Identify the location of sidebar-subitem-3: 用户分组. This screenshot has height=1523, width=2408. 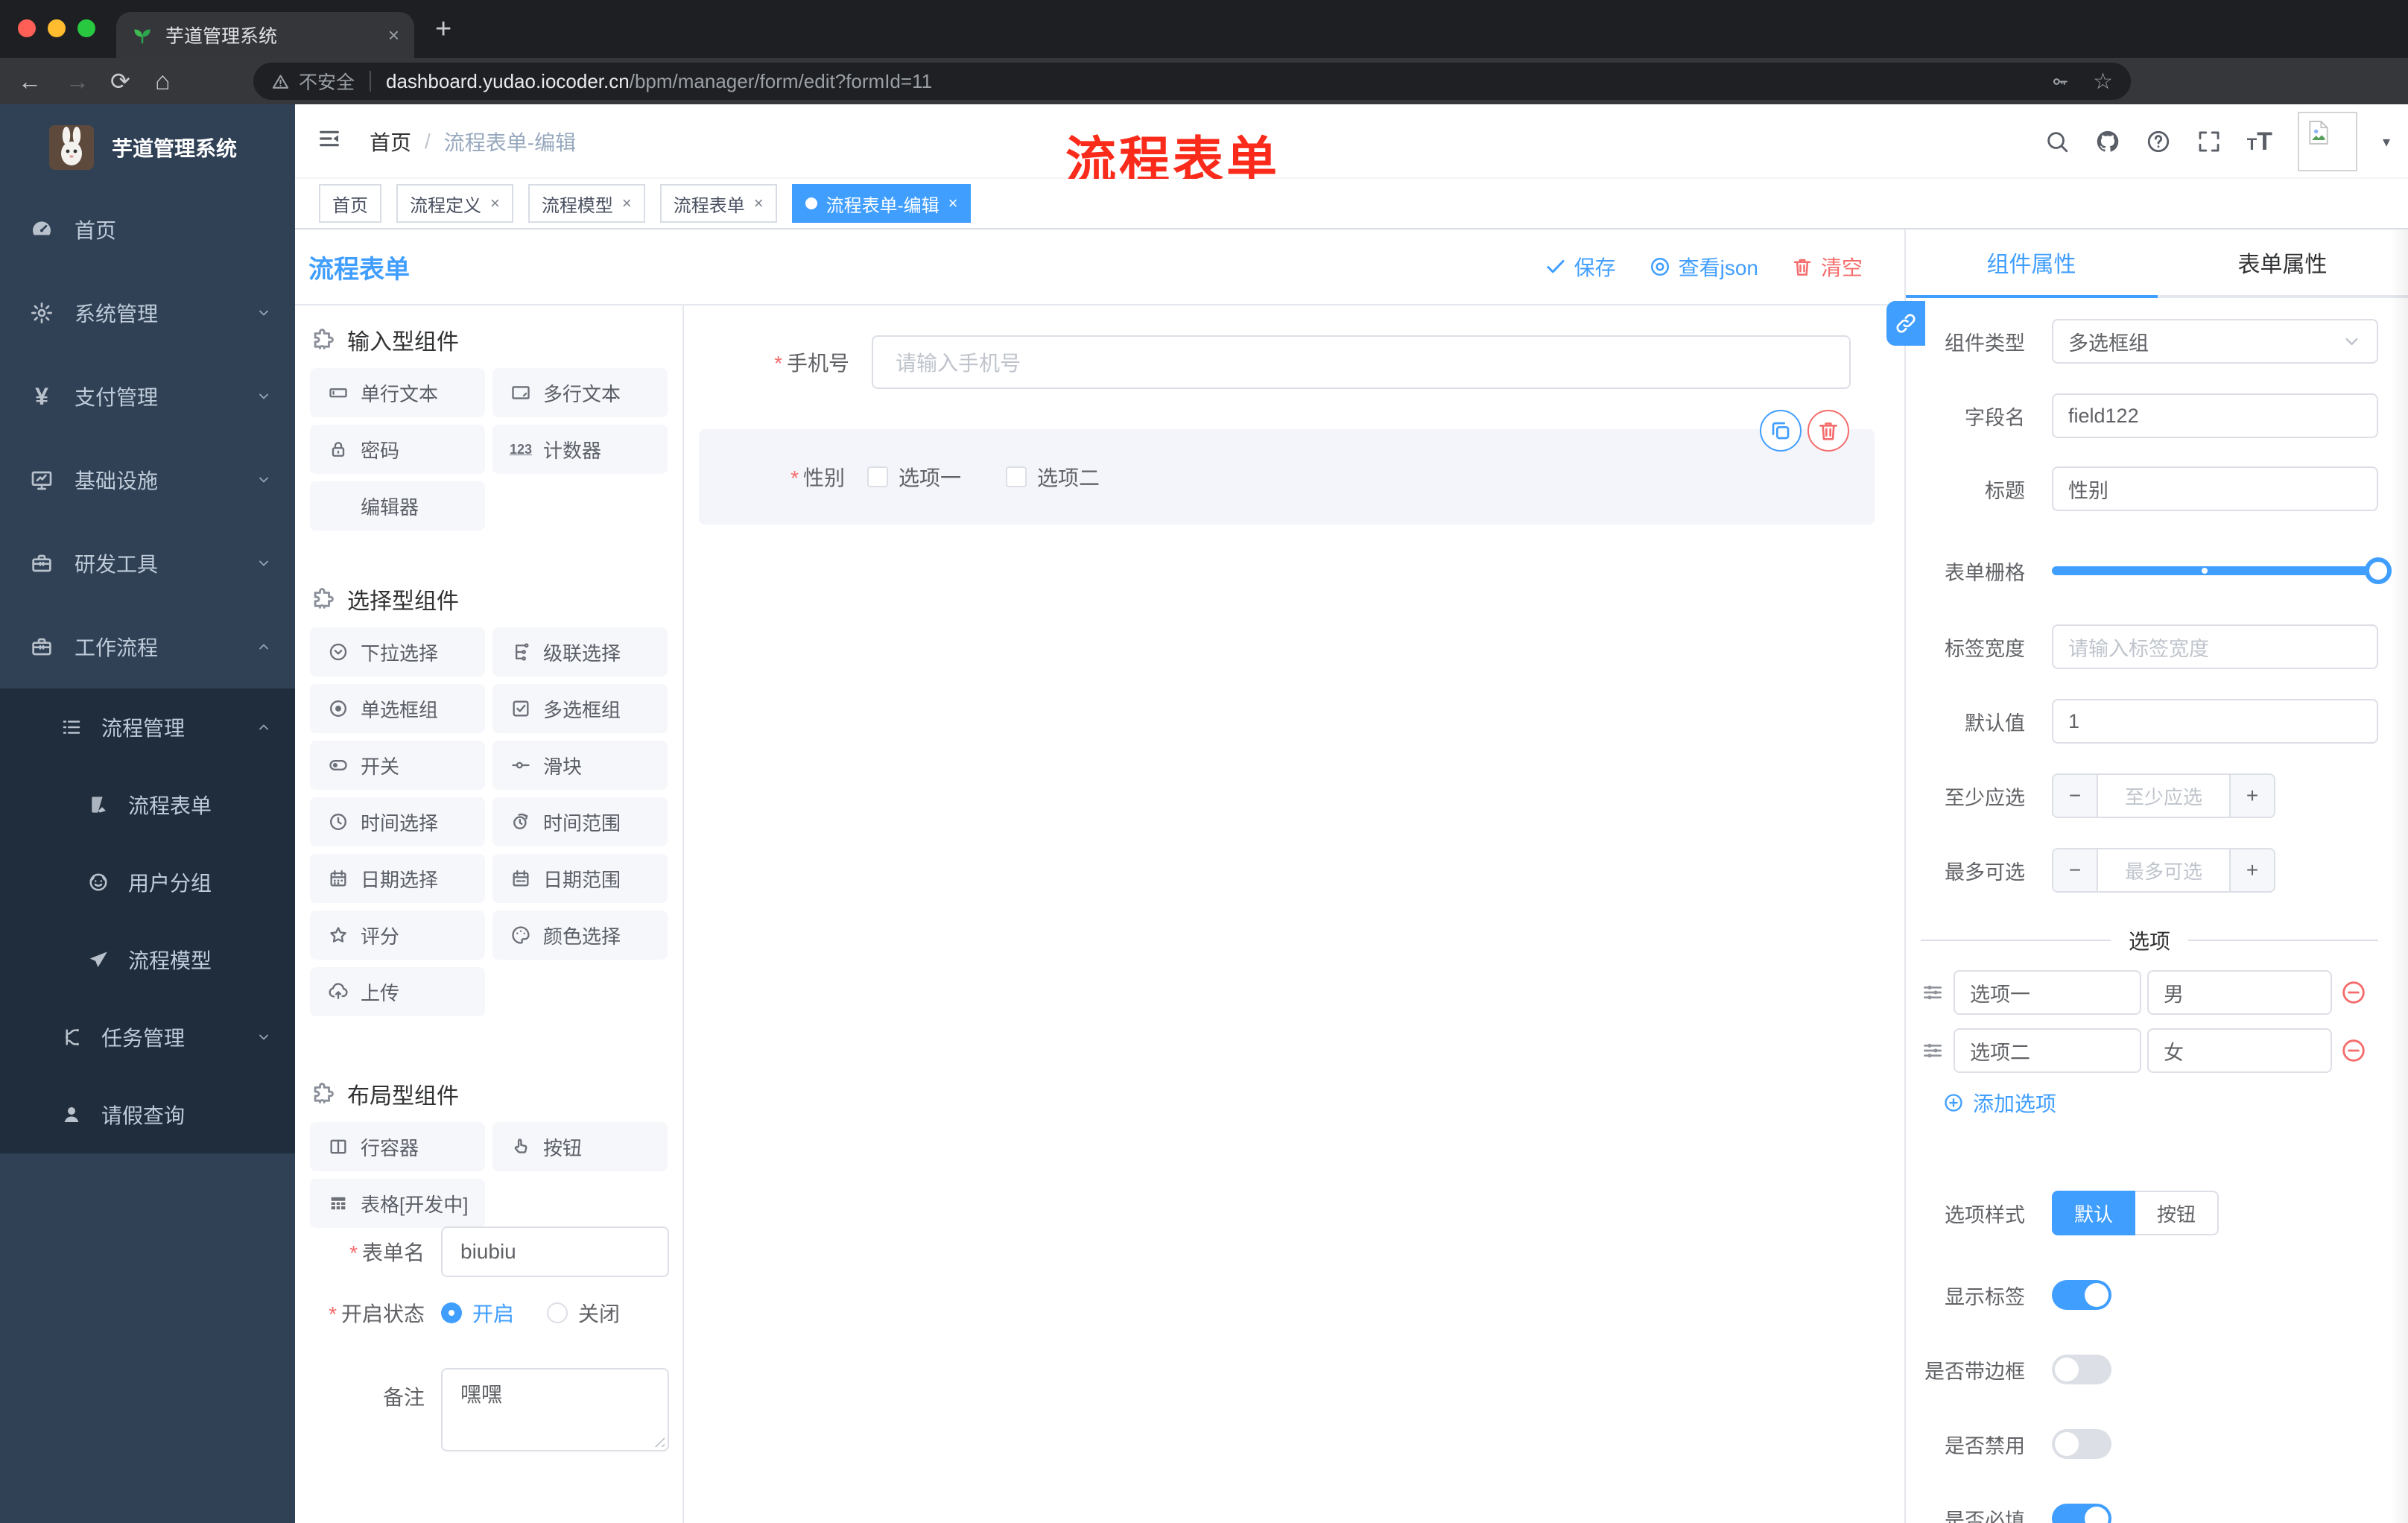
(147, 882).